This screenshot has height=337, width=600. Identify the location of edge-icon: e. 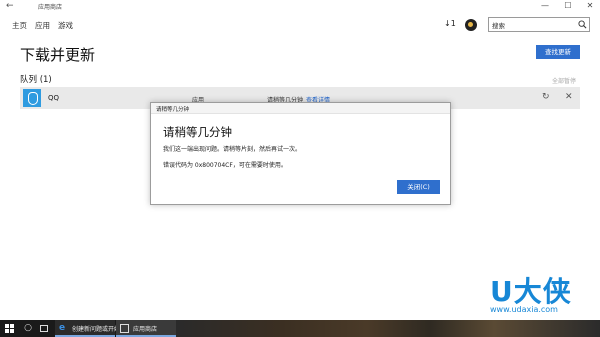
(62, 328).